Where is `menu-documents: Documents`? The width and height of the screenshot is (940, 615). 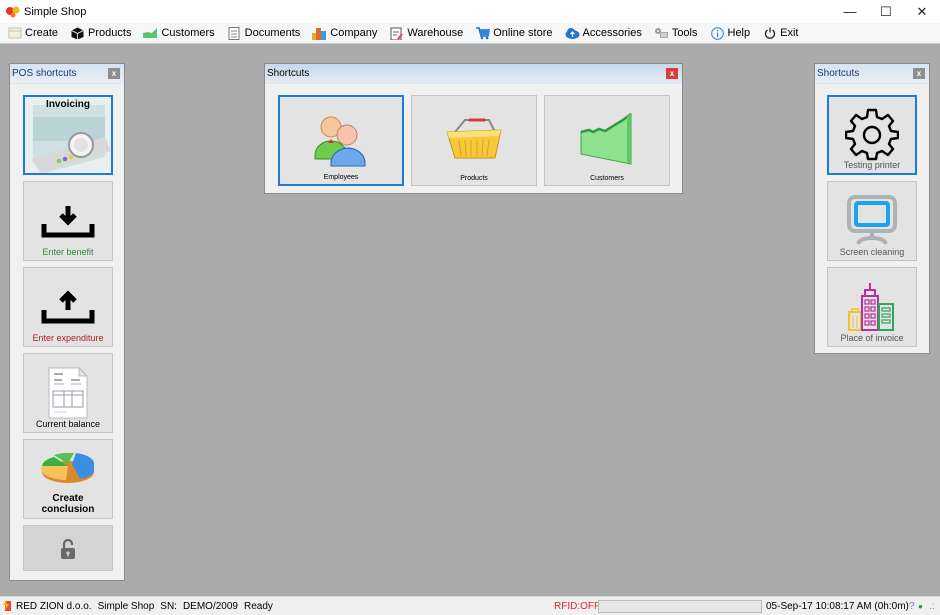 menu-documents: Documents is located at coordinates (264, 33).